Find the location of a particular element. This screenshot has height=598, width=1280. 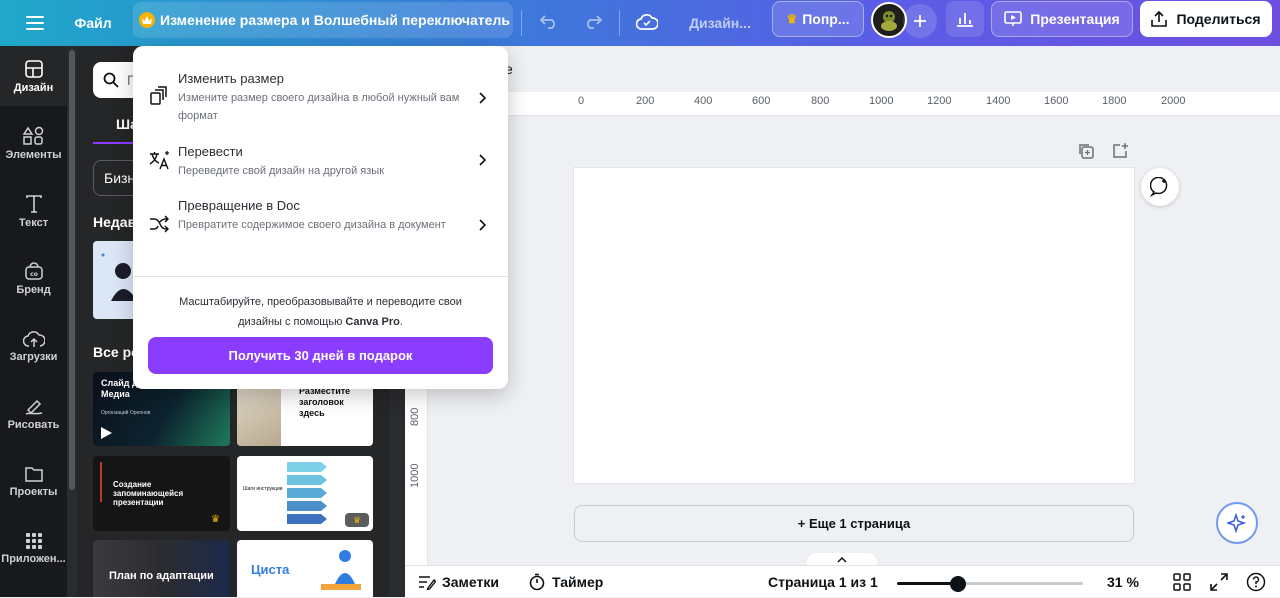

share-button: Поделиться is located at coordinates (1206, 19).